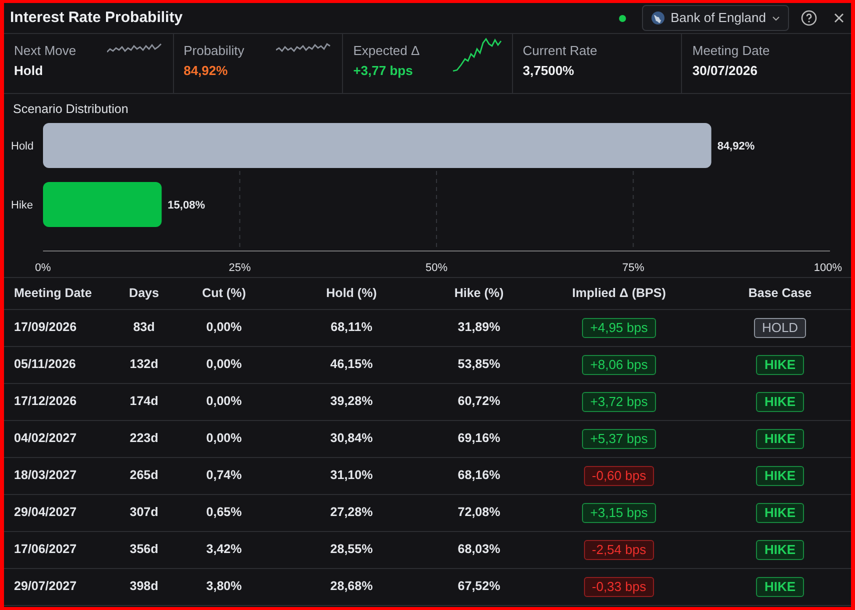 The height and width of the screenshot is (610, 855). Describe the element at coordinates (725, 71) in the screenshot. I see `stat-value: 30/07/2026` at that location.